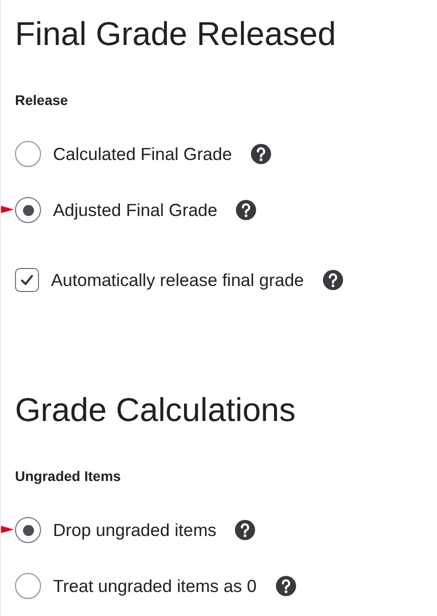  What do you see at coordinates (176, 34) in the screenshot?
I see `section-heading: Final Grade Released` at bounding box center [176, 34].